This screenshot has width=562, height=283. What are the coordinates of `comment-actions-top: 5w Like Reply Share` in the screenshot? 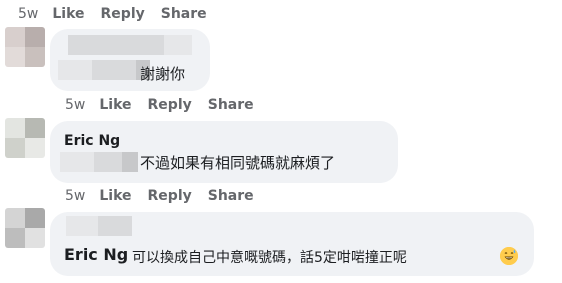 It's located at (112, 14).